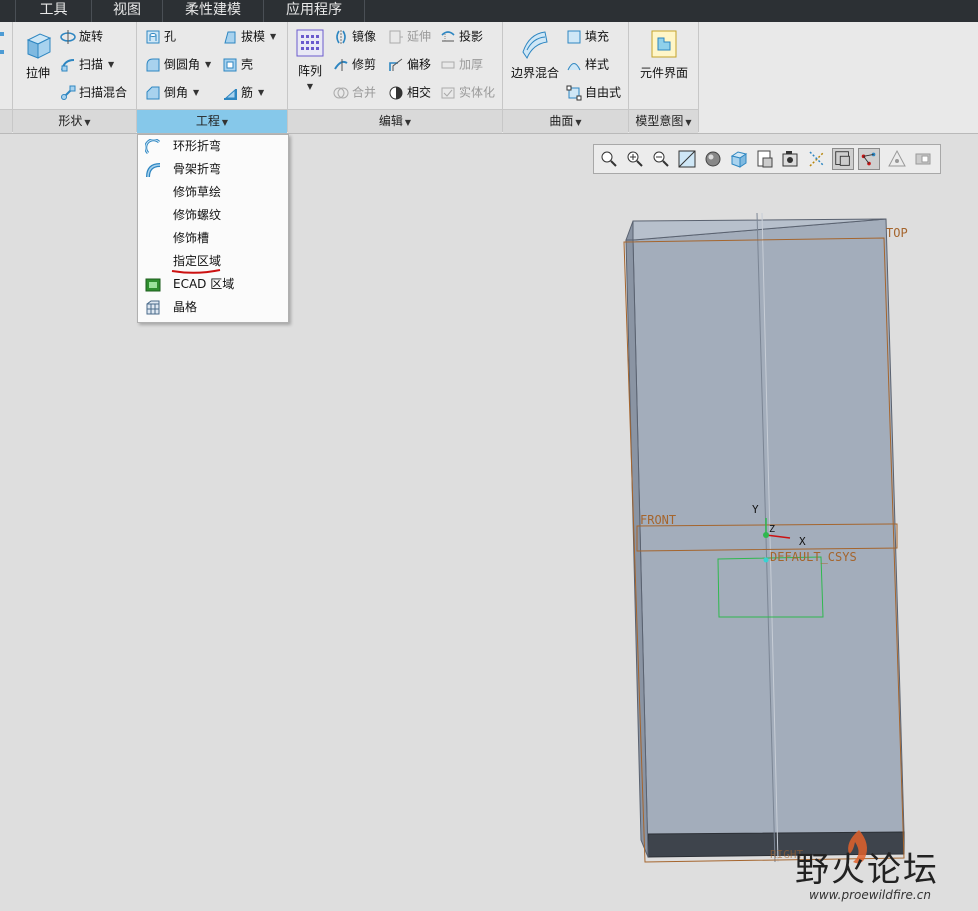 This screenshot has width=978, height=911. Describe the element at coordinates (574, 66) in the screenshot. I see `style-icon` at that location.